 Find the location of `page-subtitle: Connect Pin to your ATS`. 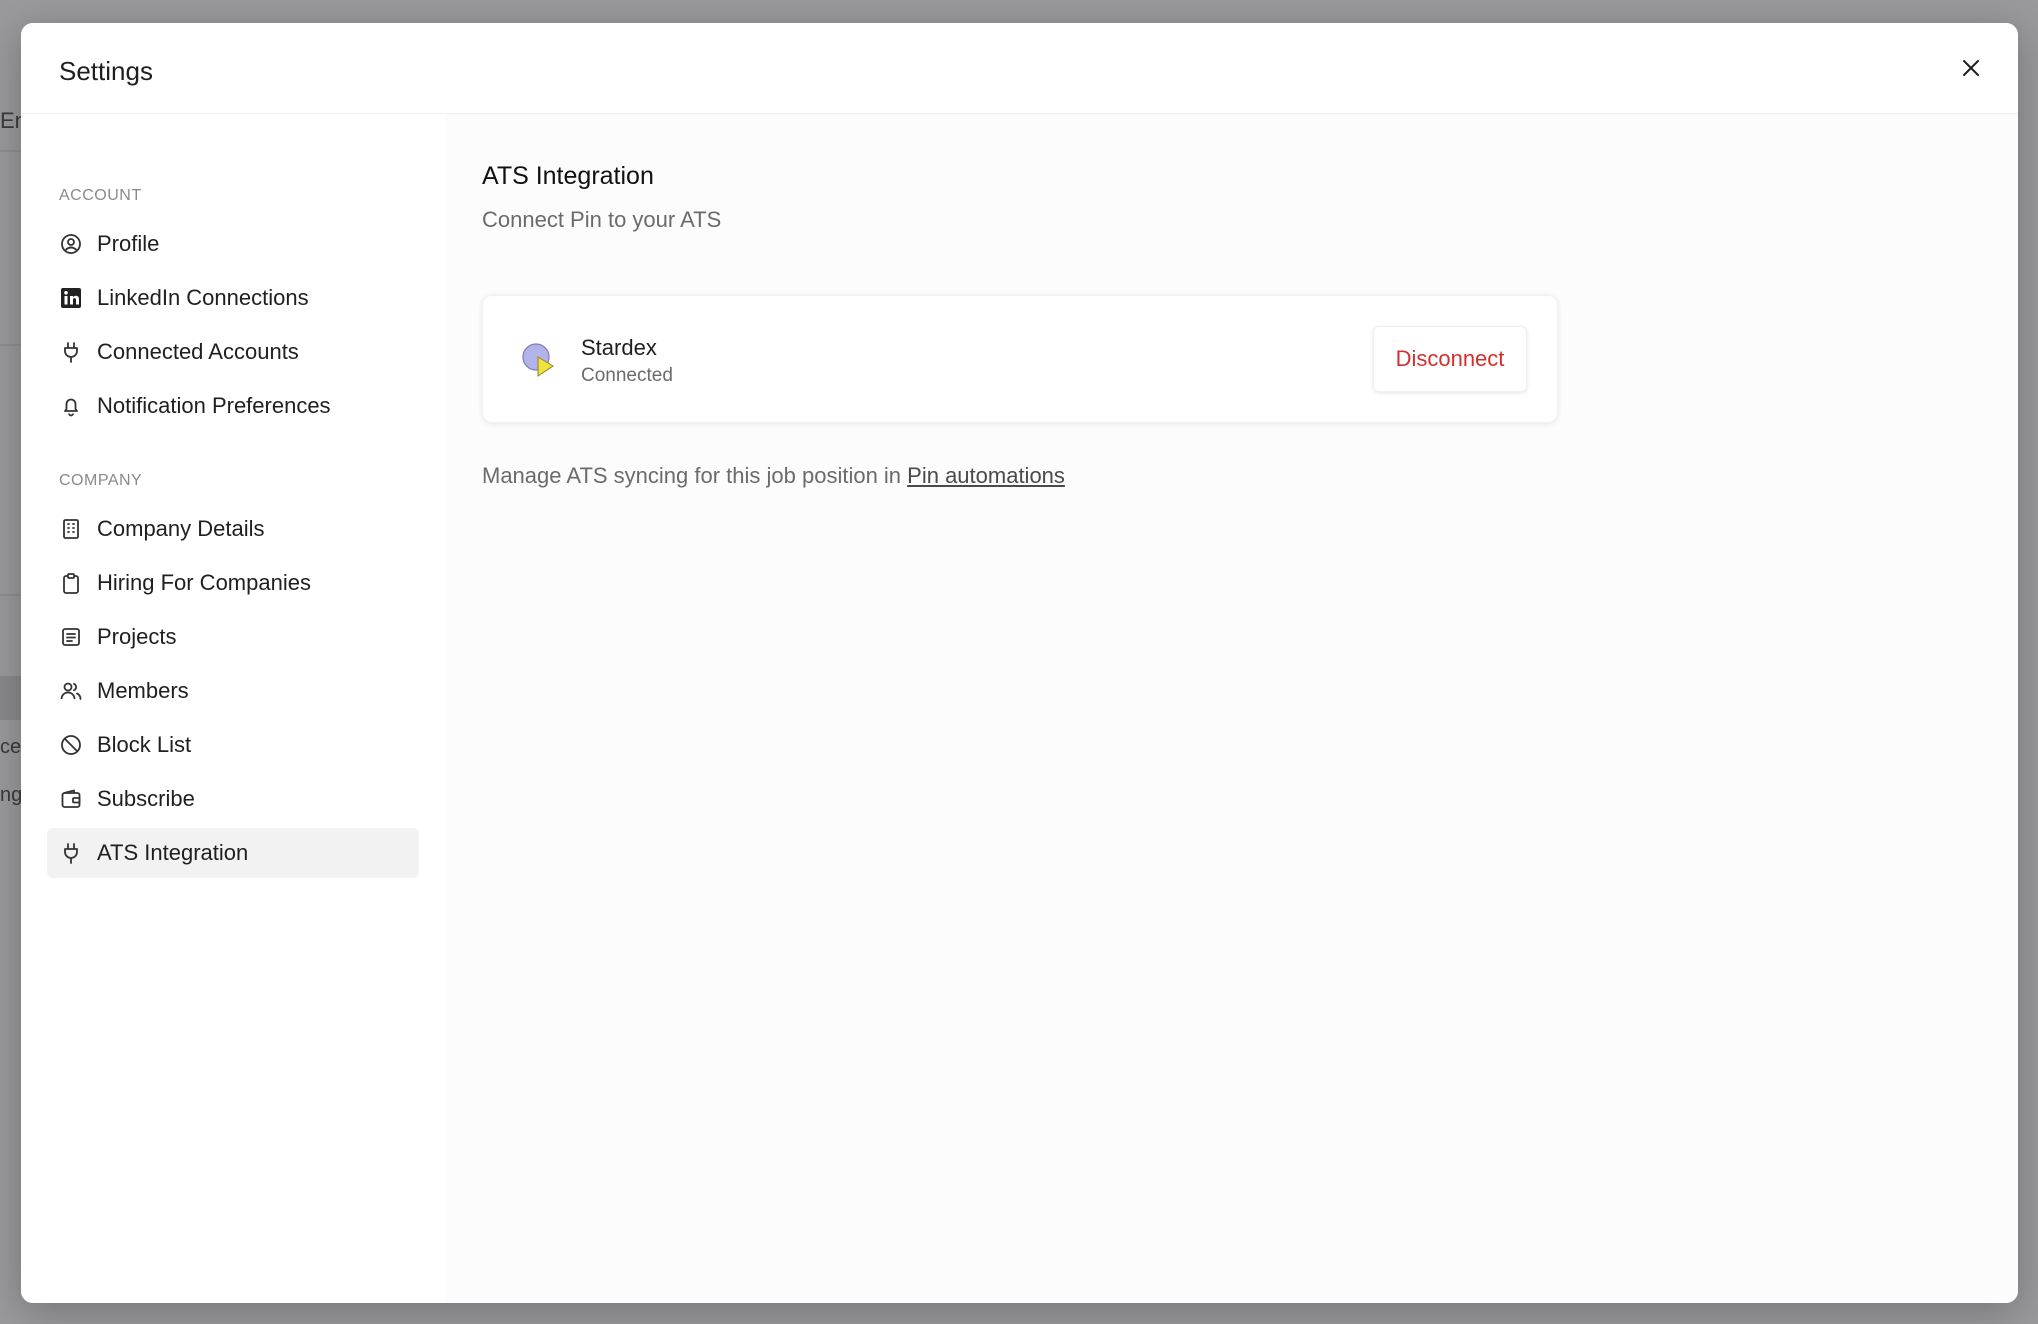

page-subtitle: Connect Pin to your ATS is located at coordinates (602, 219).